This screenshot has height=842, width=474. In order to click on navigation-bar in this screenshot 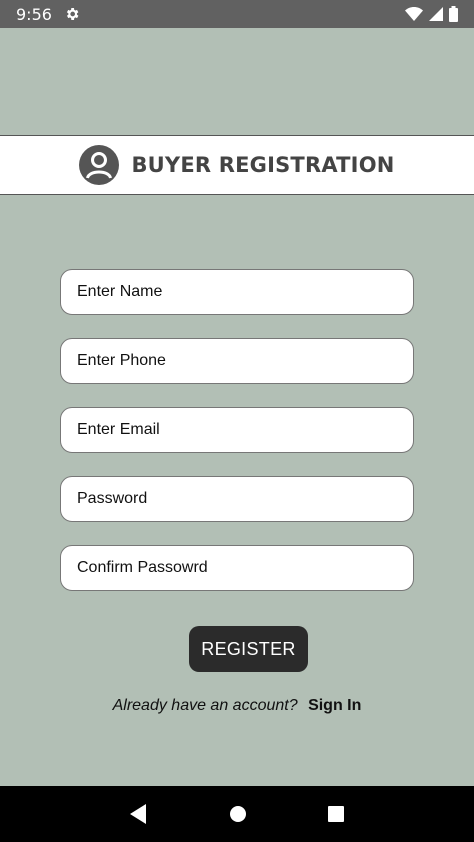, I will do `click(237, 814)`.